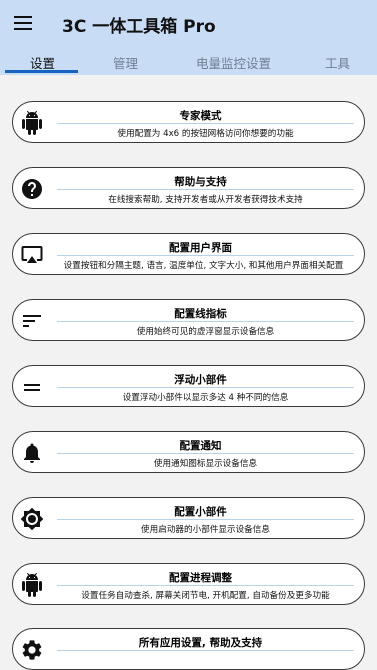 The height and width of the screenshot is (670, 377). I want to click on tab-battery-monitor-settings: 电量监控设置, so click(233, 62).